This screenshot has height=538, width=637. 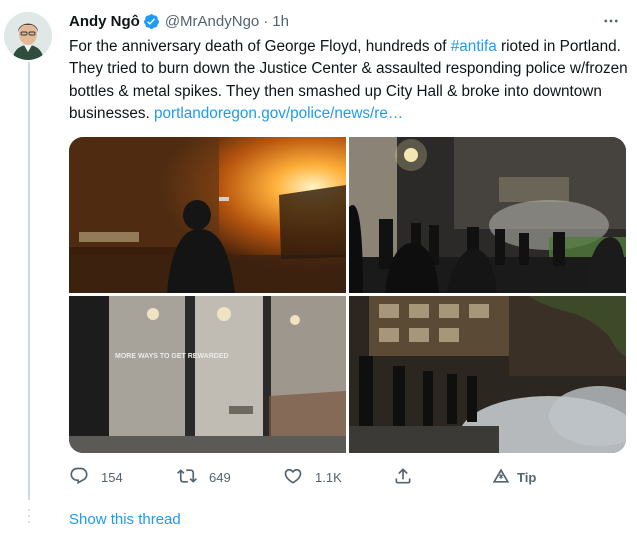 I want to click on like-count: 1.1K, so click(x=328, y=477).